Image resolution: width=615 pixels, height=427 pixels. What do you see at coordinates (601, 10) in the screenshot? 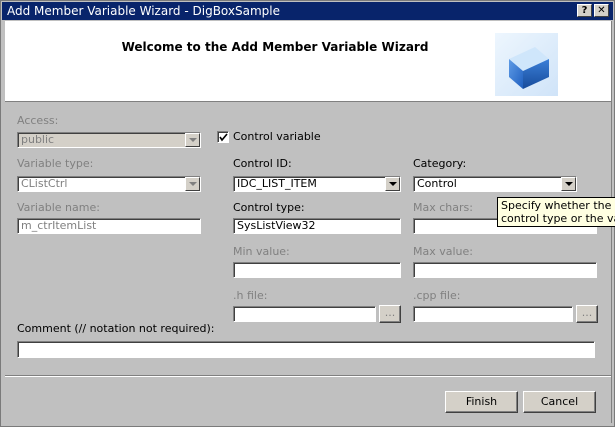
I see `close-button: ✕` at bounding box center [601, 10].